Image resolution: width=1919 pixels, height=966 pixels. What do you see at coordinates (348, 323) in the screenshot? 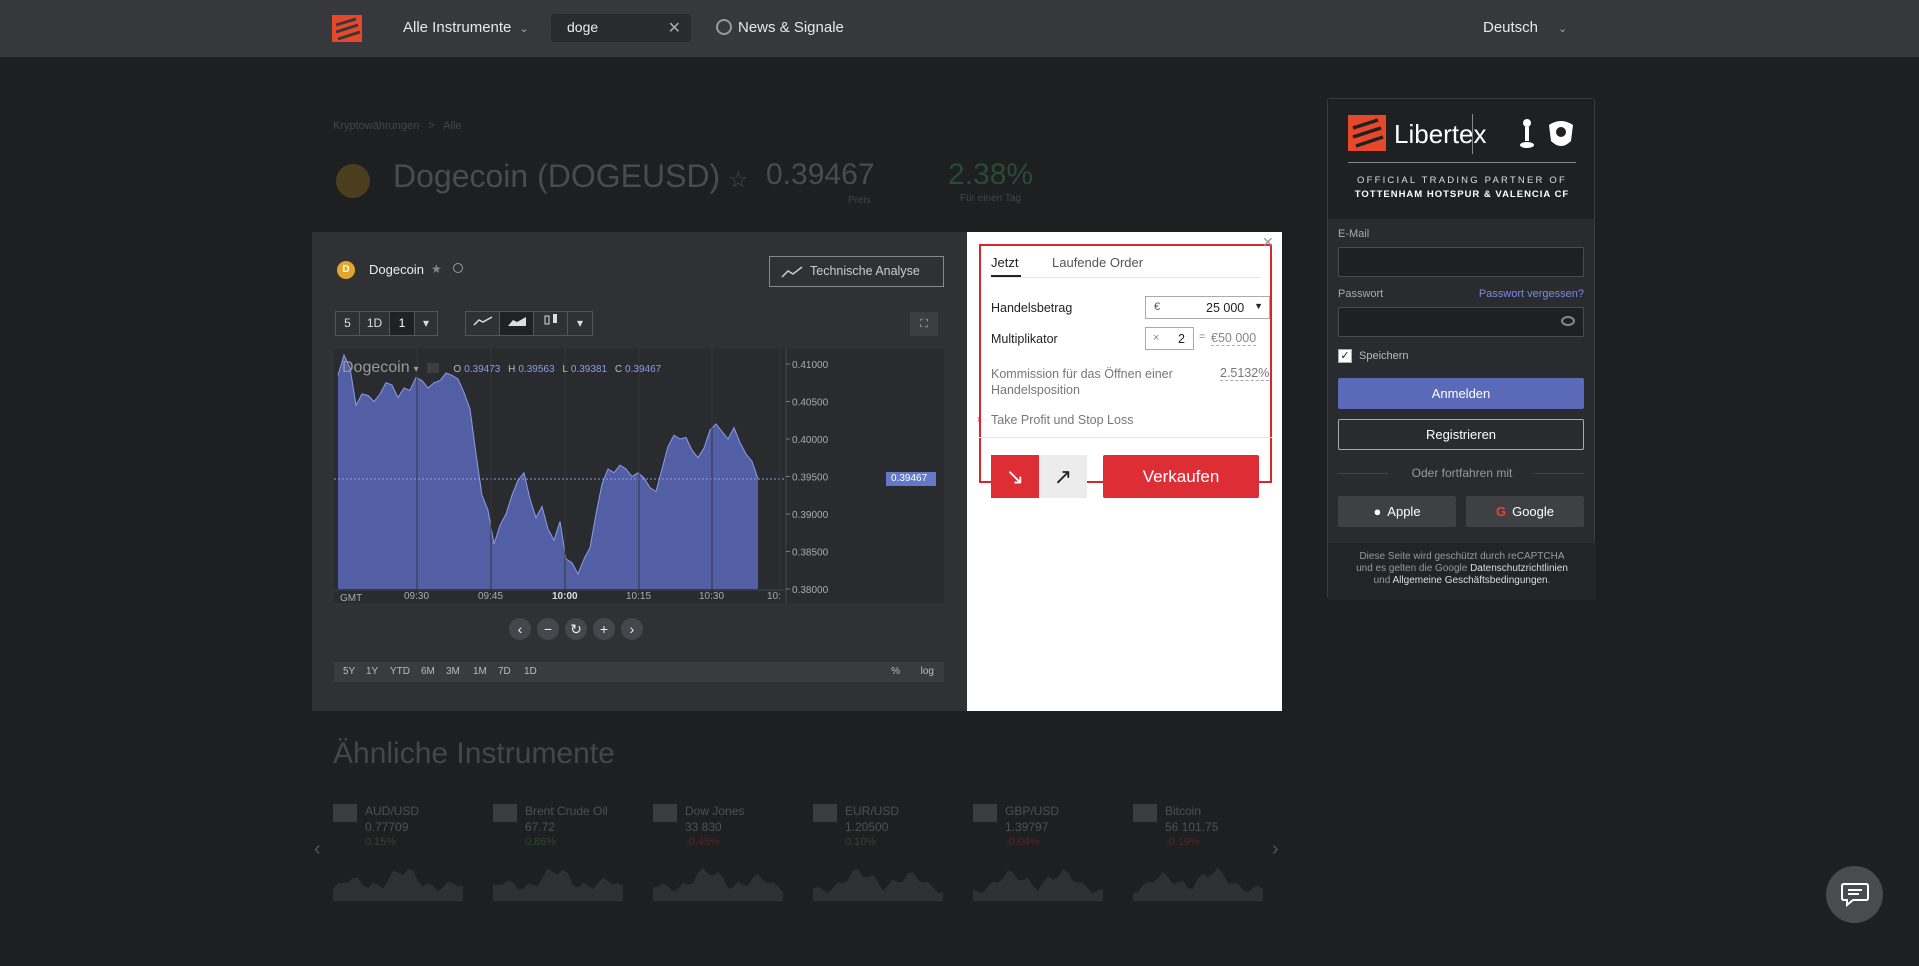
I see `period-5-button: 5` at bounding box center [348, 323].